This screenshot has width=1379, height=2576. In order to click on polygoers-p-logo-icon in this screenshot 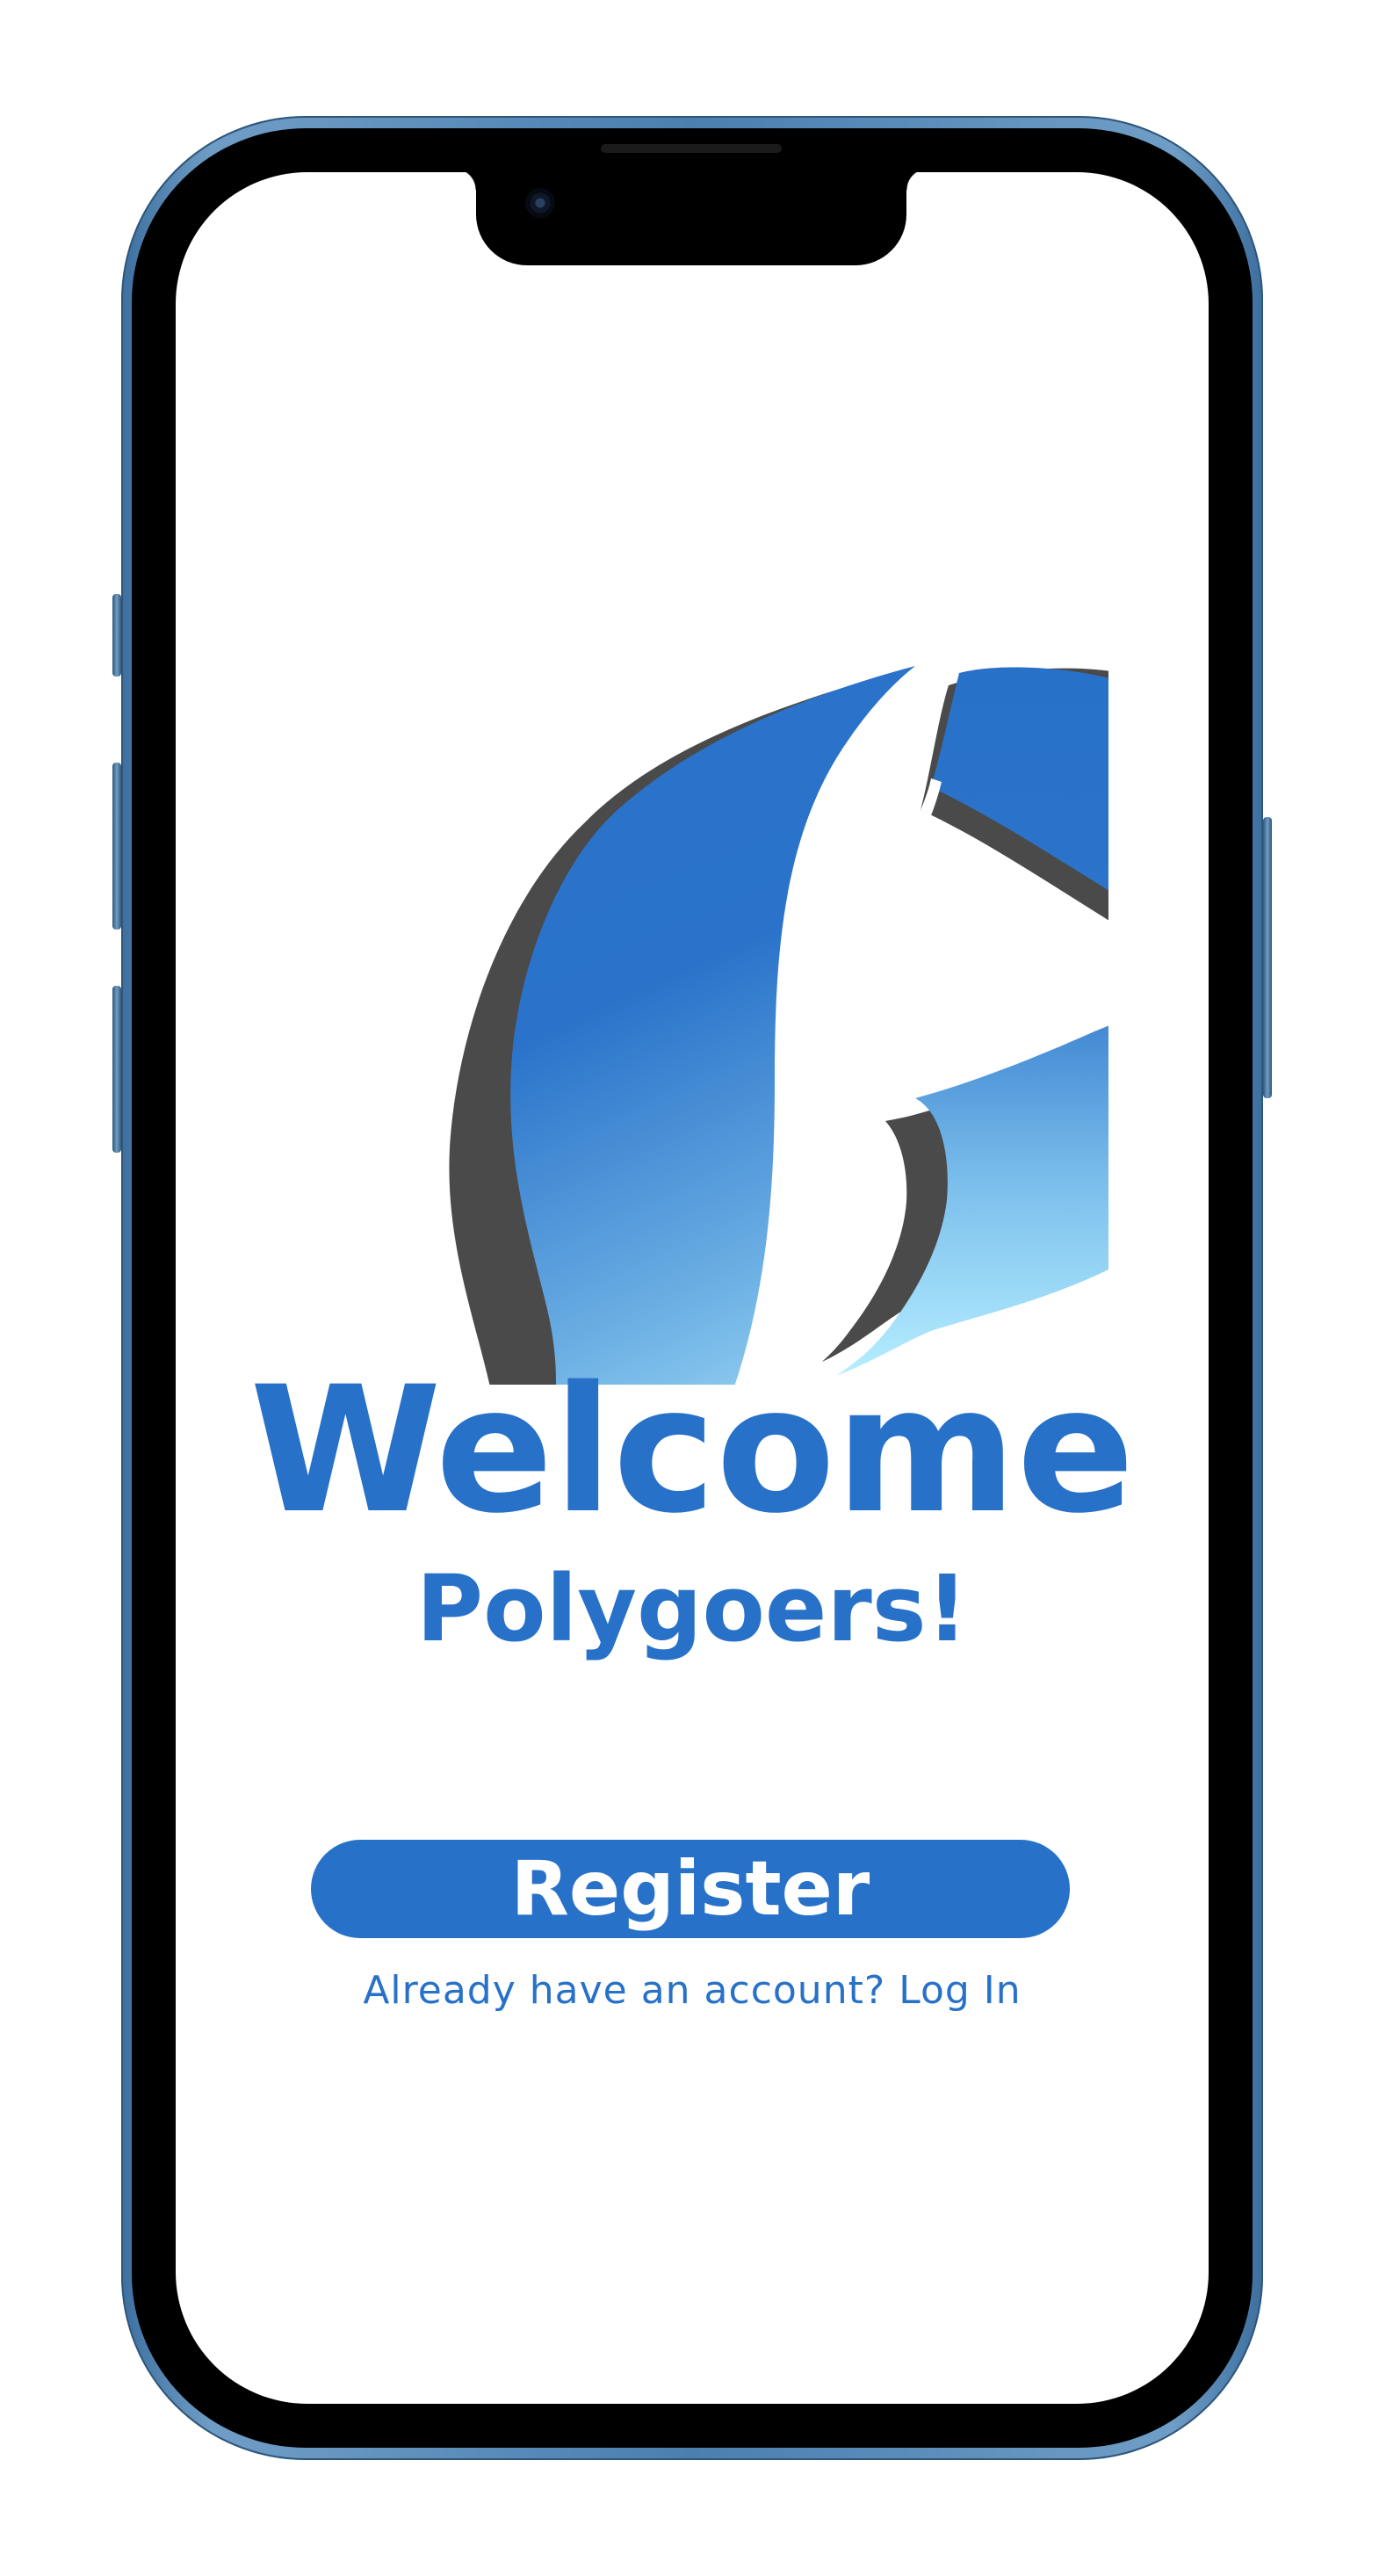, I will do `click(778, 1025)`.